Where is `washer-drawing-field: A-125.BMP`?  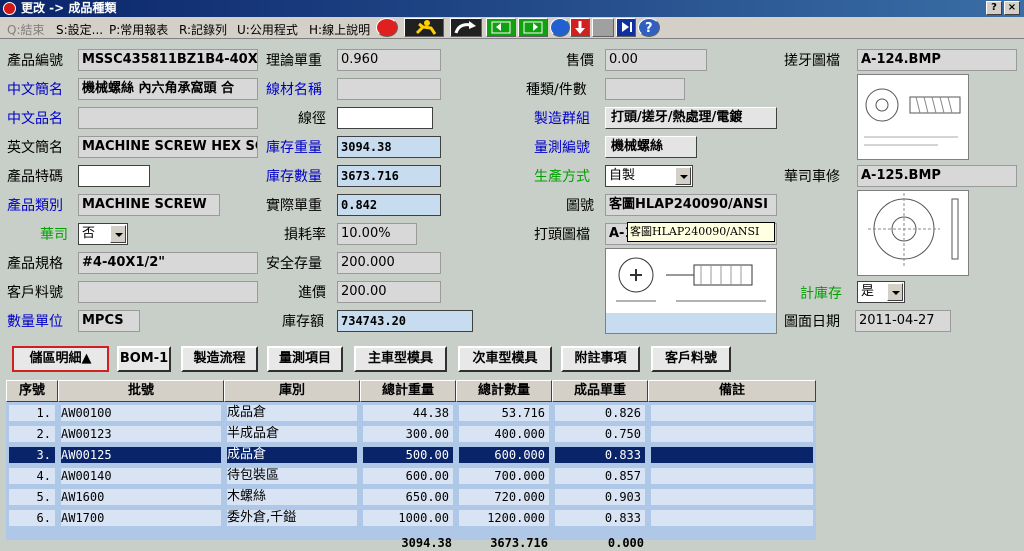 washer-drawing-field: A-125.BMP is located at coordinates (937, 176).